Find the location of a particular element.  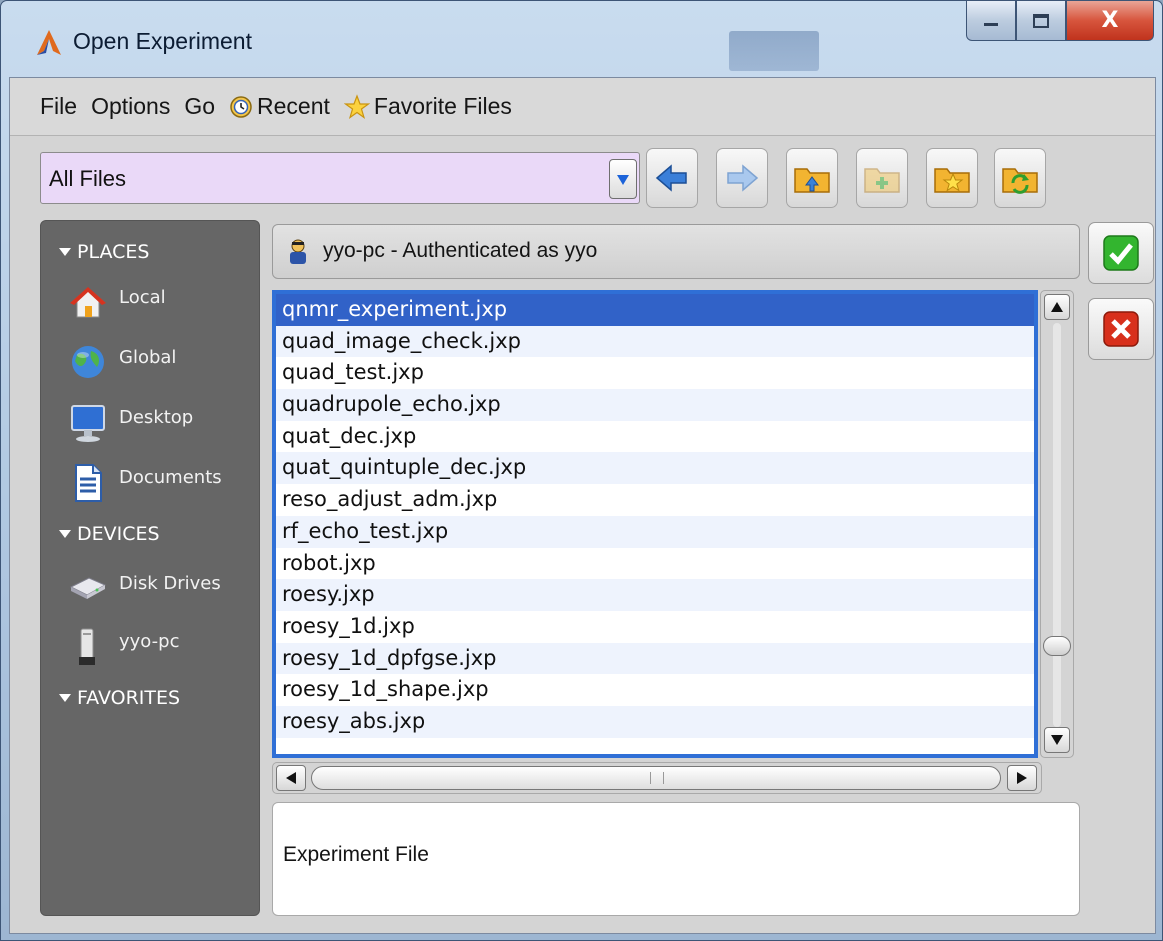

arrow-up-icon is located at coordinates (1057, 307).